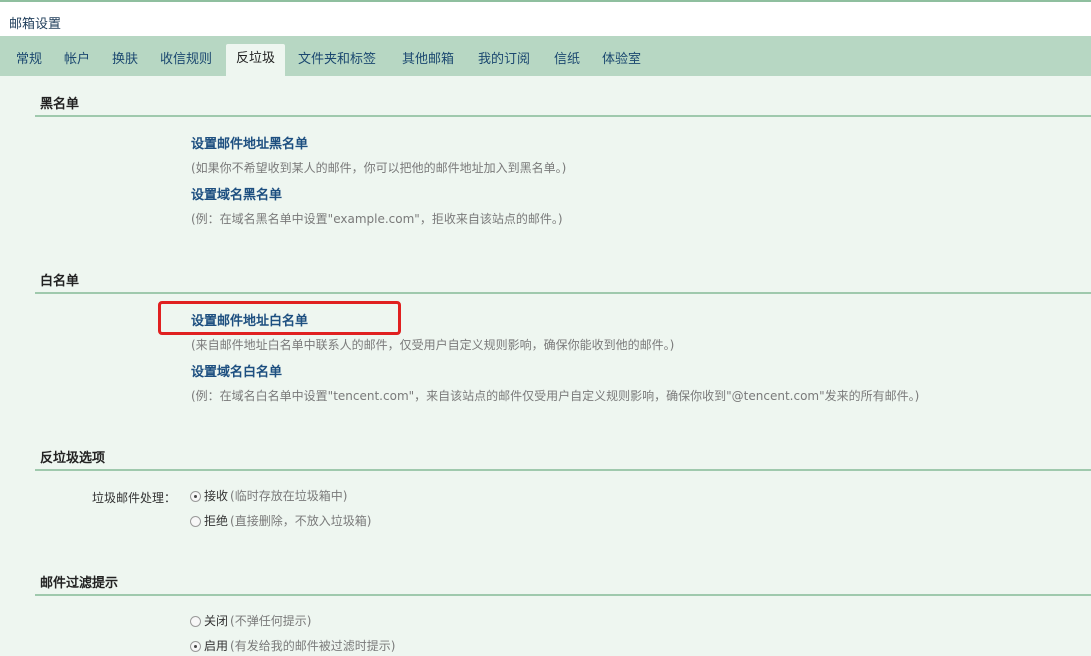 The width and height of the screenshot is (1091, 656). Describe the element at coordinates (271, 621) in the screenshot. I see `radio-note: (不弹任何提示)` at that location.